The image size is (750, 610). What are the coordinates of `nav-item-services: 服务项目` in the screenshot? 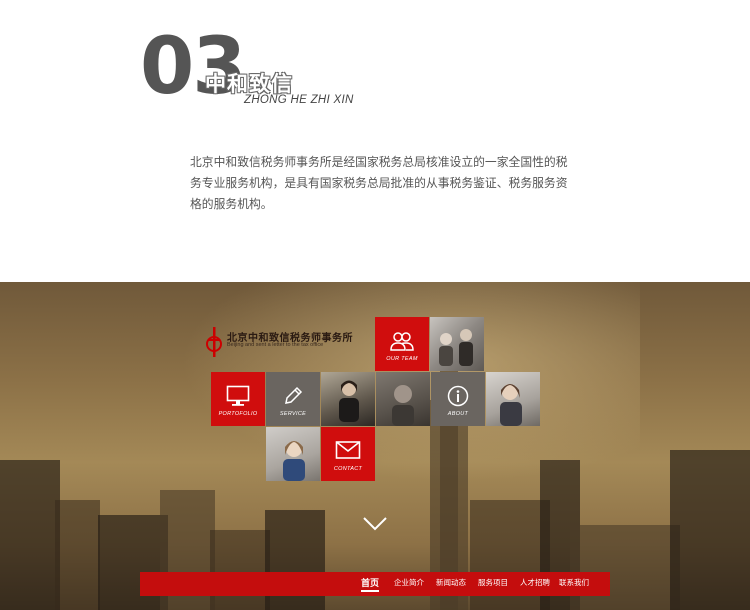 It's located at (493, 582).